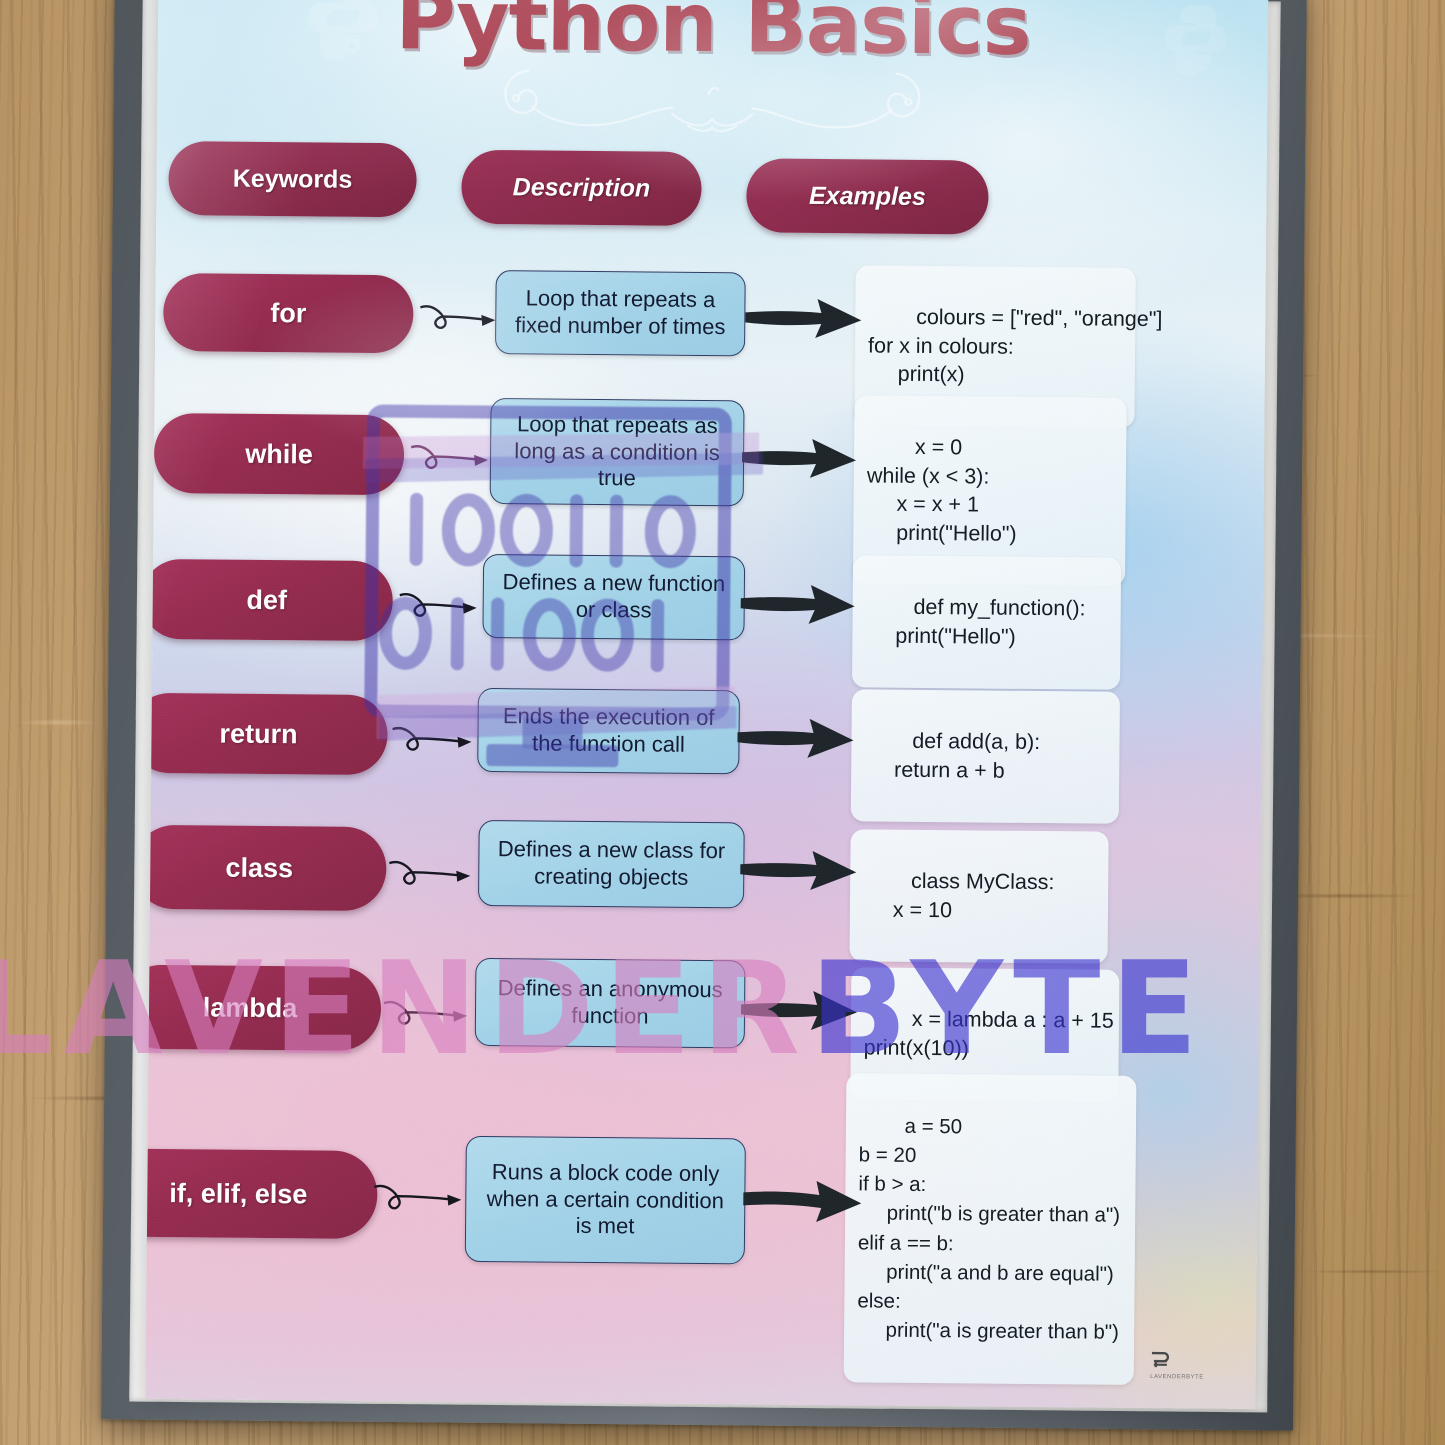 The image size is (1445, 1445). Describe the element at coordinates (988, 1034) in the screenshot. I see `example-code: x = lambda a : a + 15 print(x(10))` at that location.